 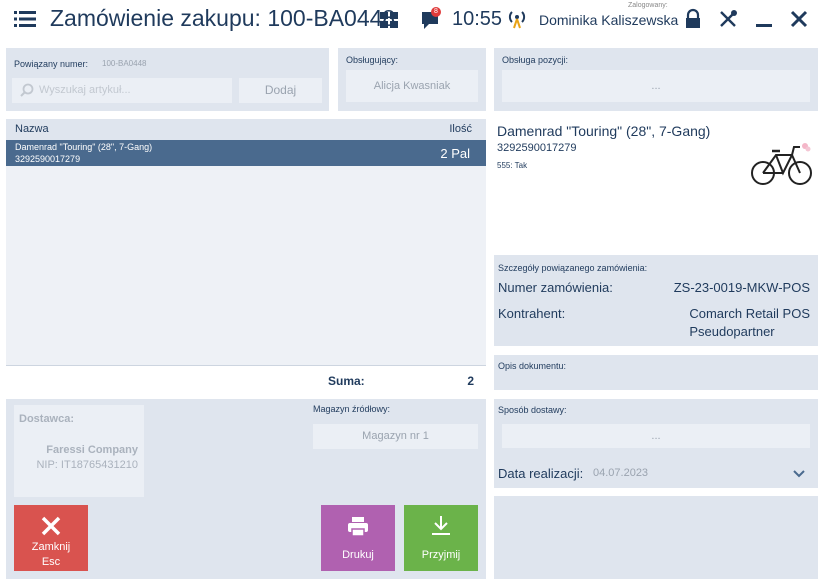 I want to click on user-name: Dominika Kaliszewska, so click(x=608, y=20).